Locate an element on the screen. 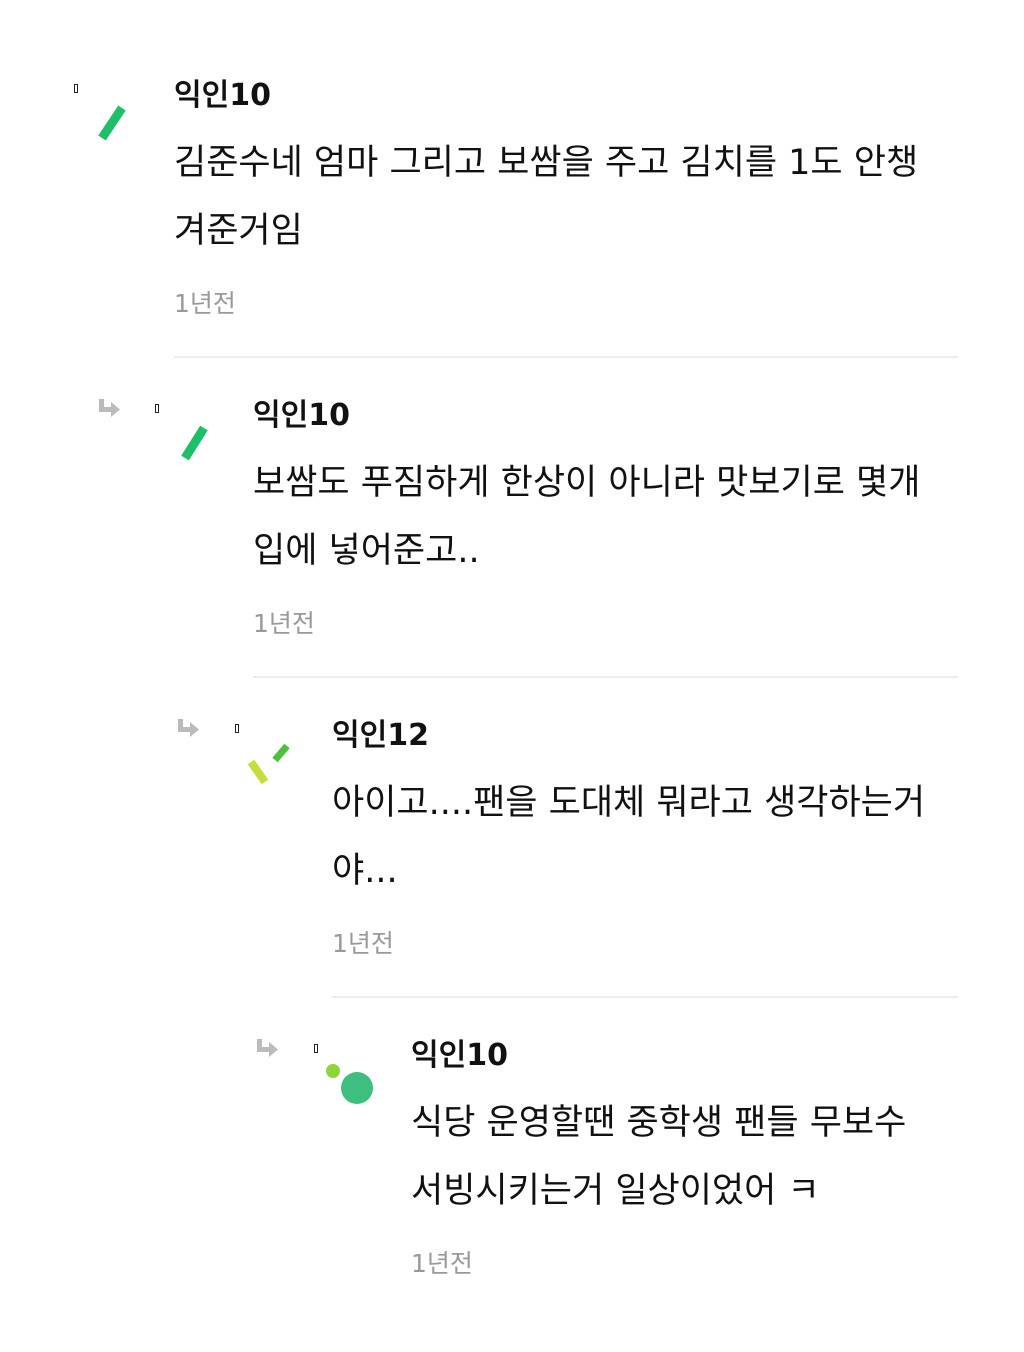 The height and width of the screenshot is (1352, 1024). comment-author: 익인12 is located at coordinates (380, 736).